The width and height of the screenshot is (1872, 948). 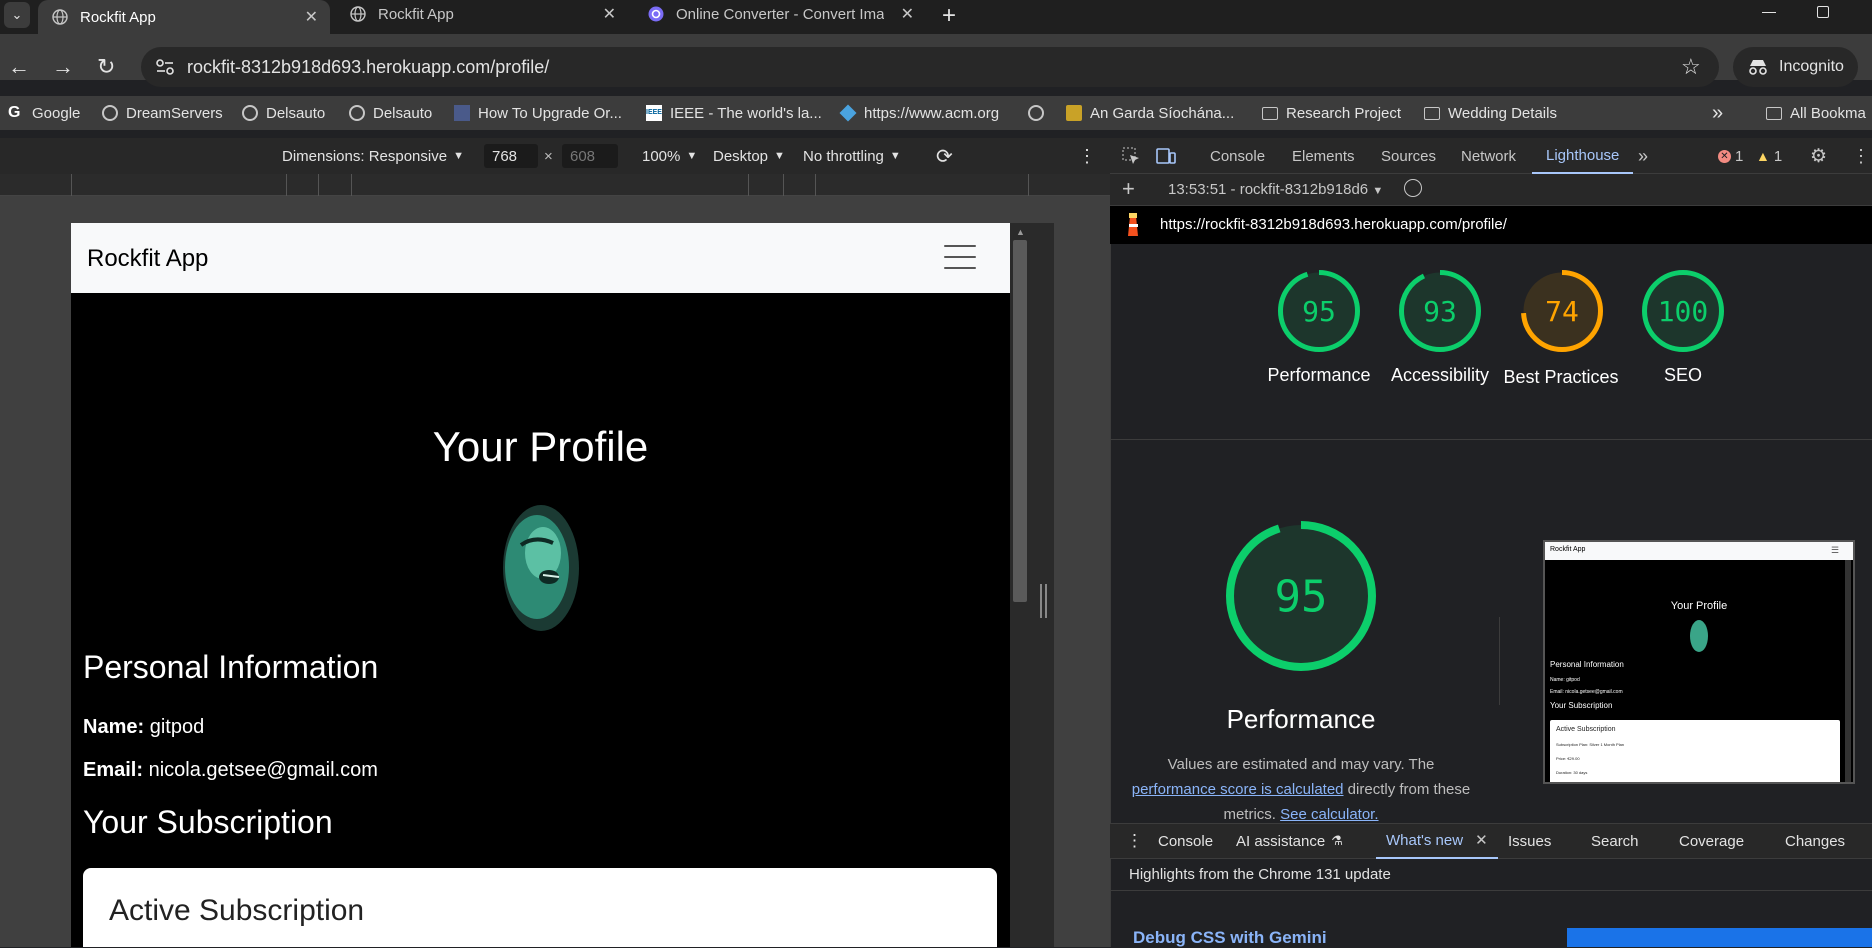 What do you see at coordinates (17, 15) in the screenshot?
I see `tab-search-icon: ⌄` at bounding box center [17, 15].